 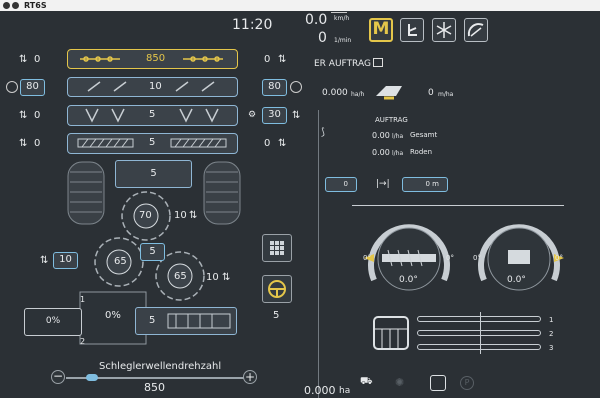 I want to click on gesamt-unit: l/ha, so click(x=398, y=136).